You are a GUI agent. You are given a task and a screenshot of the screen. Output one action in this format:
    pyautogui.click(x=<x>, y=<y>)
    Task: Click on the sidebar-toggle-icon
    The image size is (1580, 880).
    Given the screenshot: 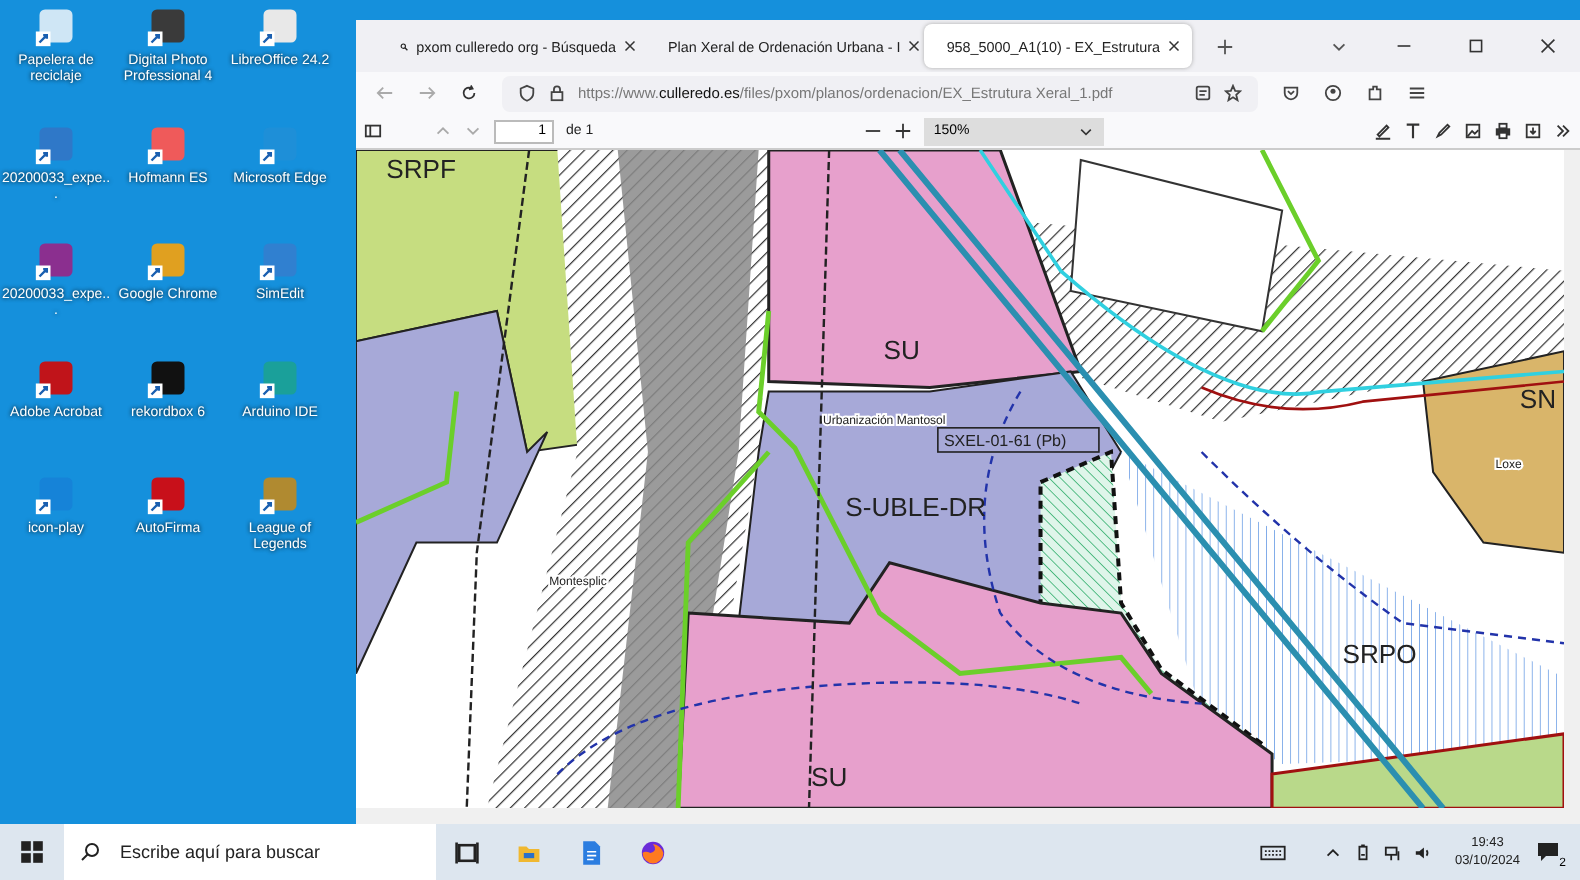 What is the action you would take?
    pyautogui.click(x=373, y=131)
    